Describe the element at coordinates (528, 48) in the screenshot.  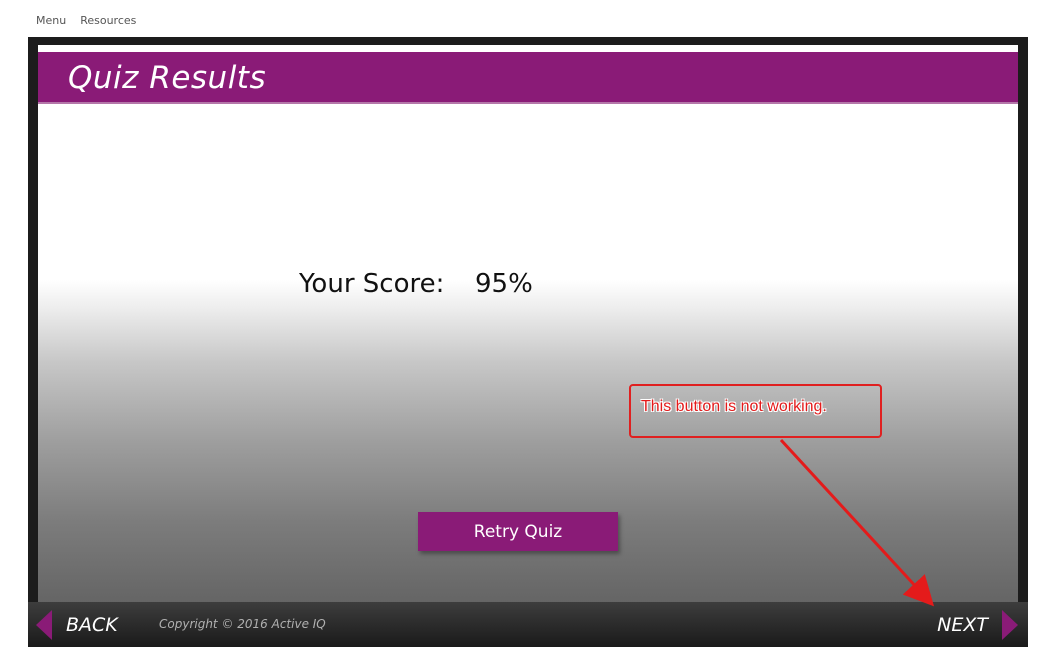
I see `player-top-strip` at that location.